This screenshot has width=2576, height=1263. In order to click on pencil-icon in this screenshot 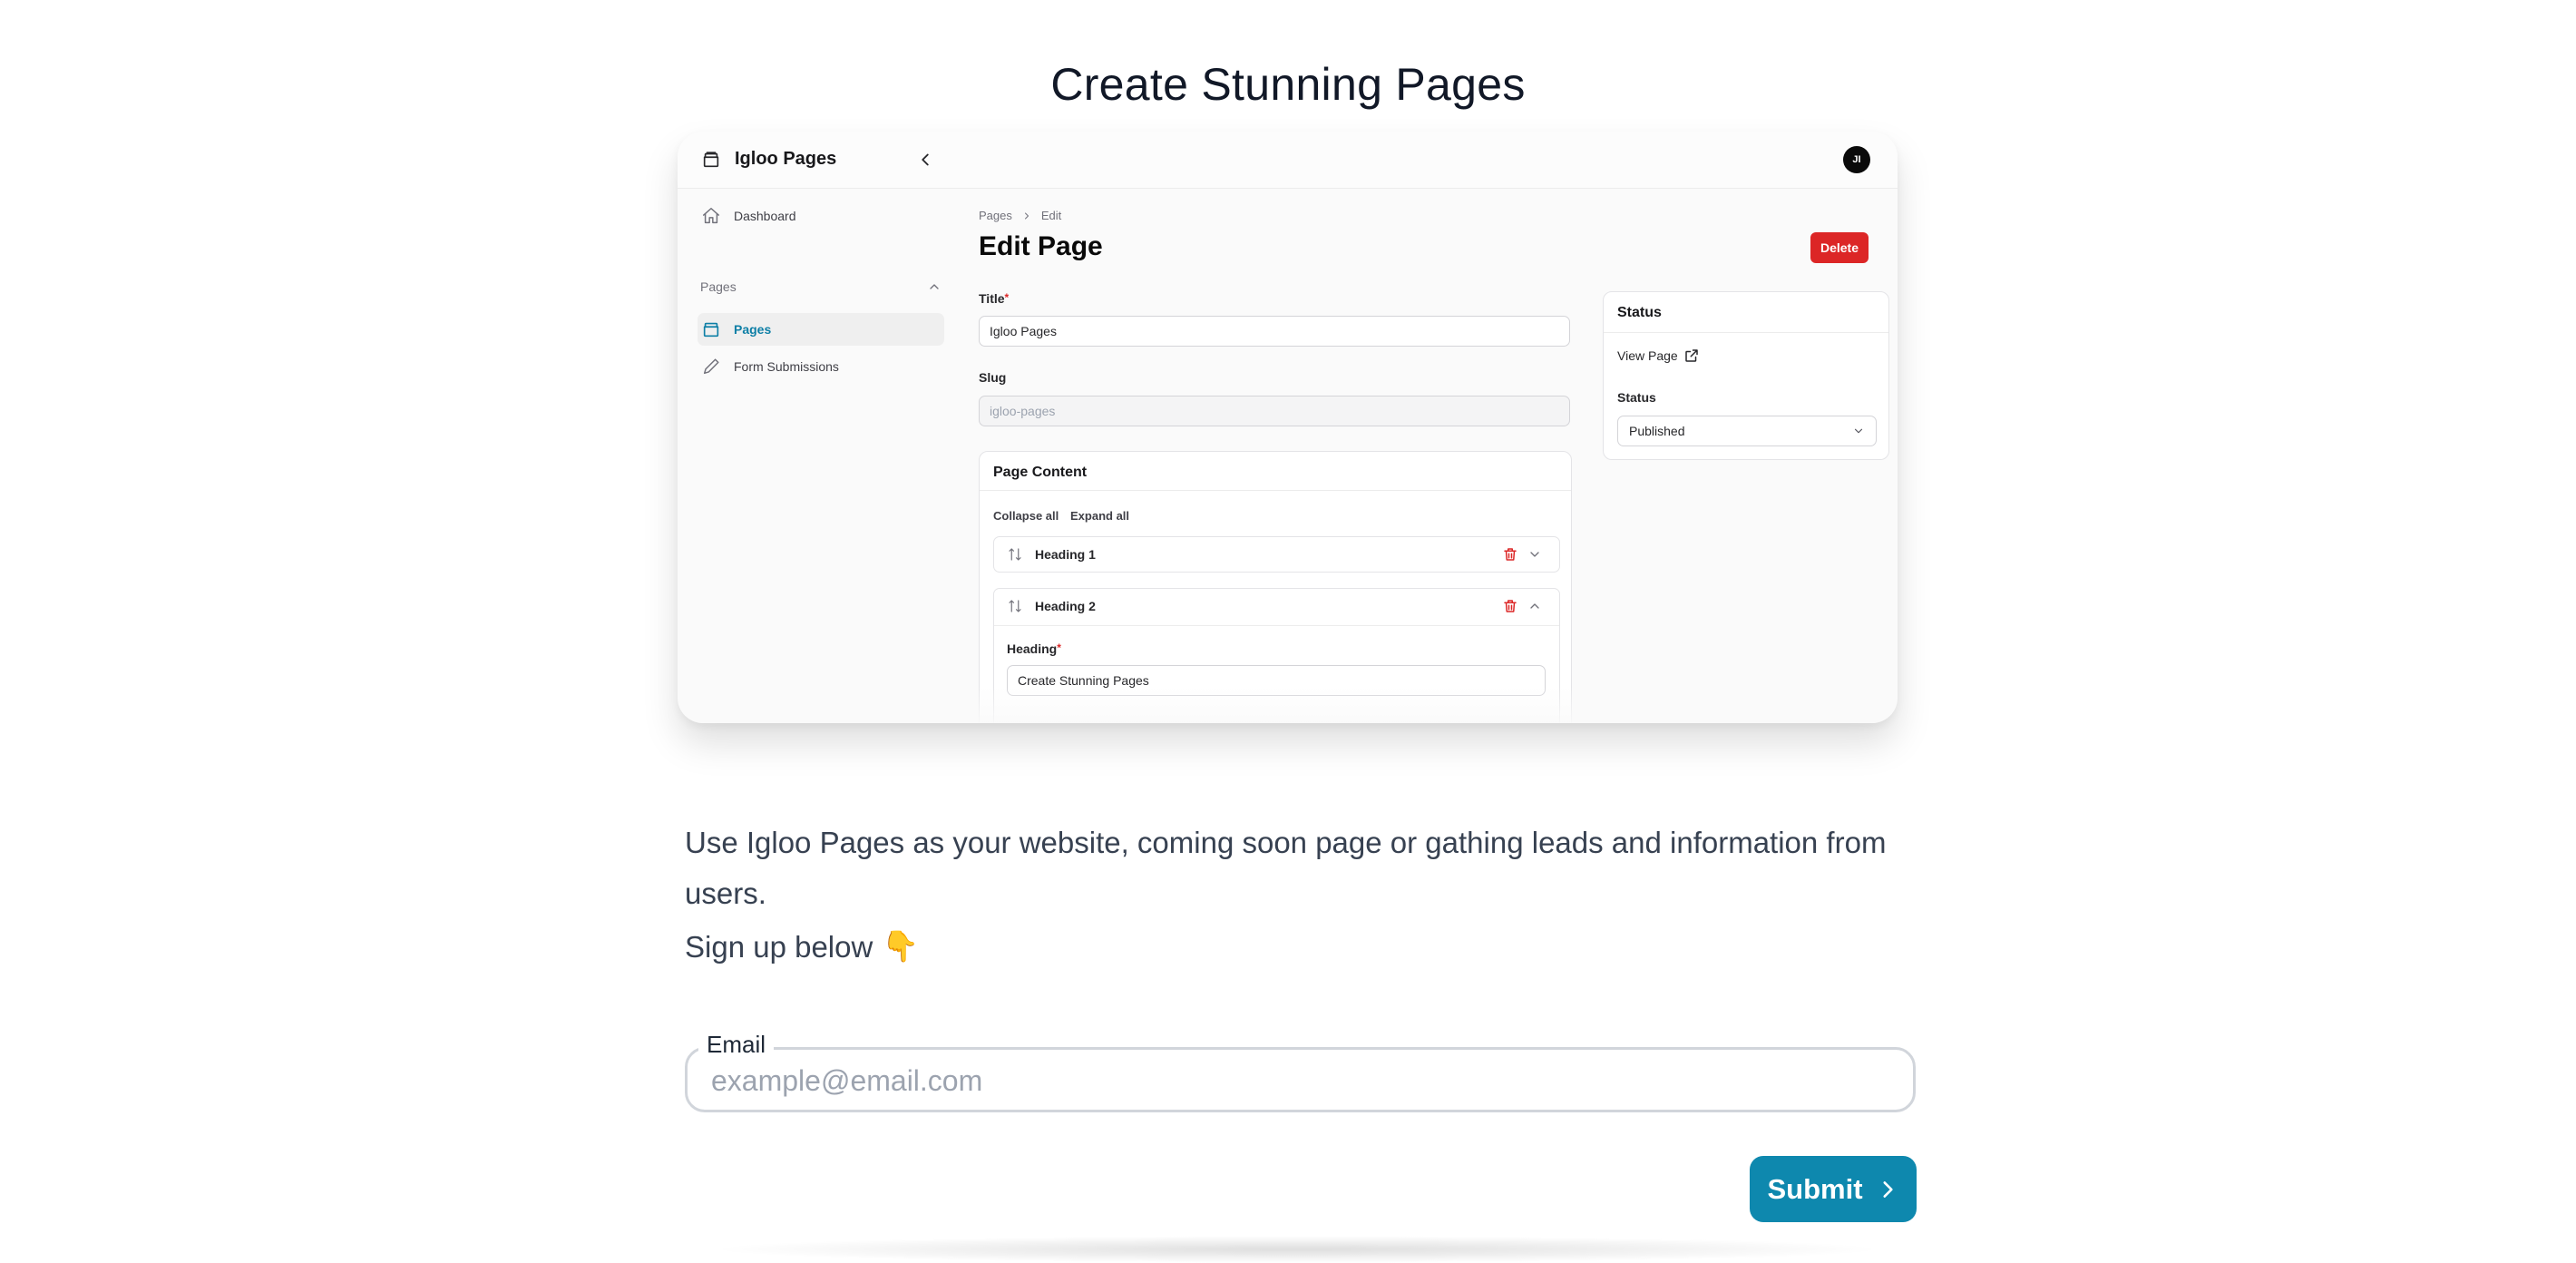, I will do `click(711, 366)`.